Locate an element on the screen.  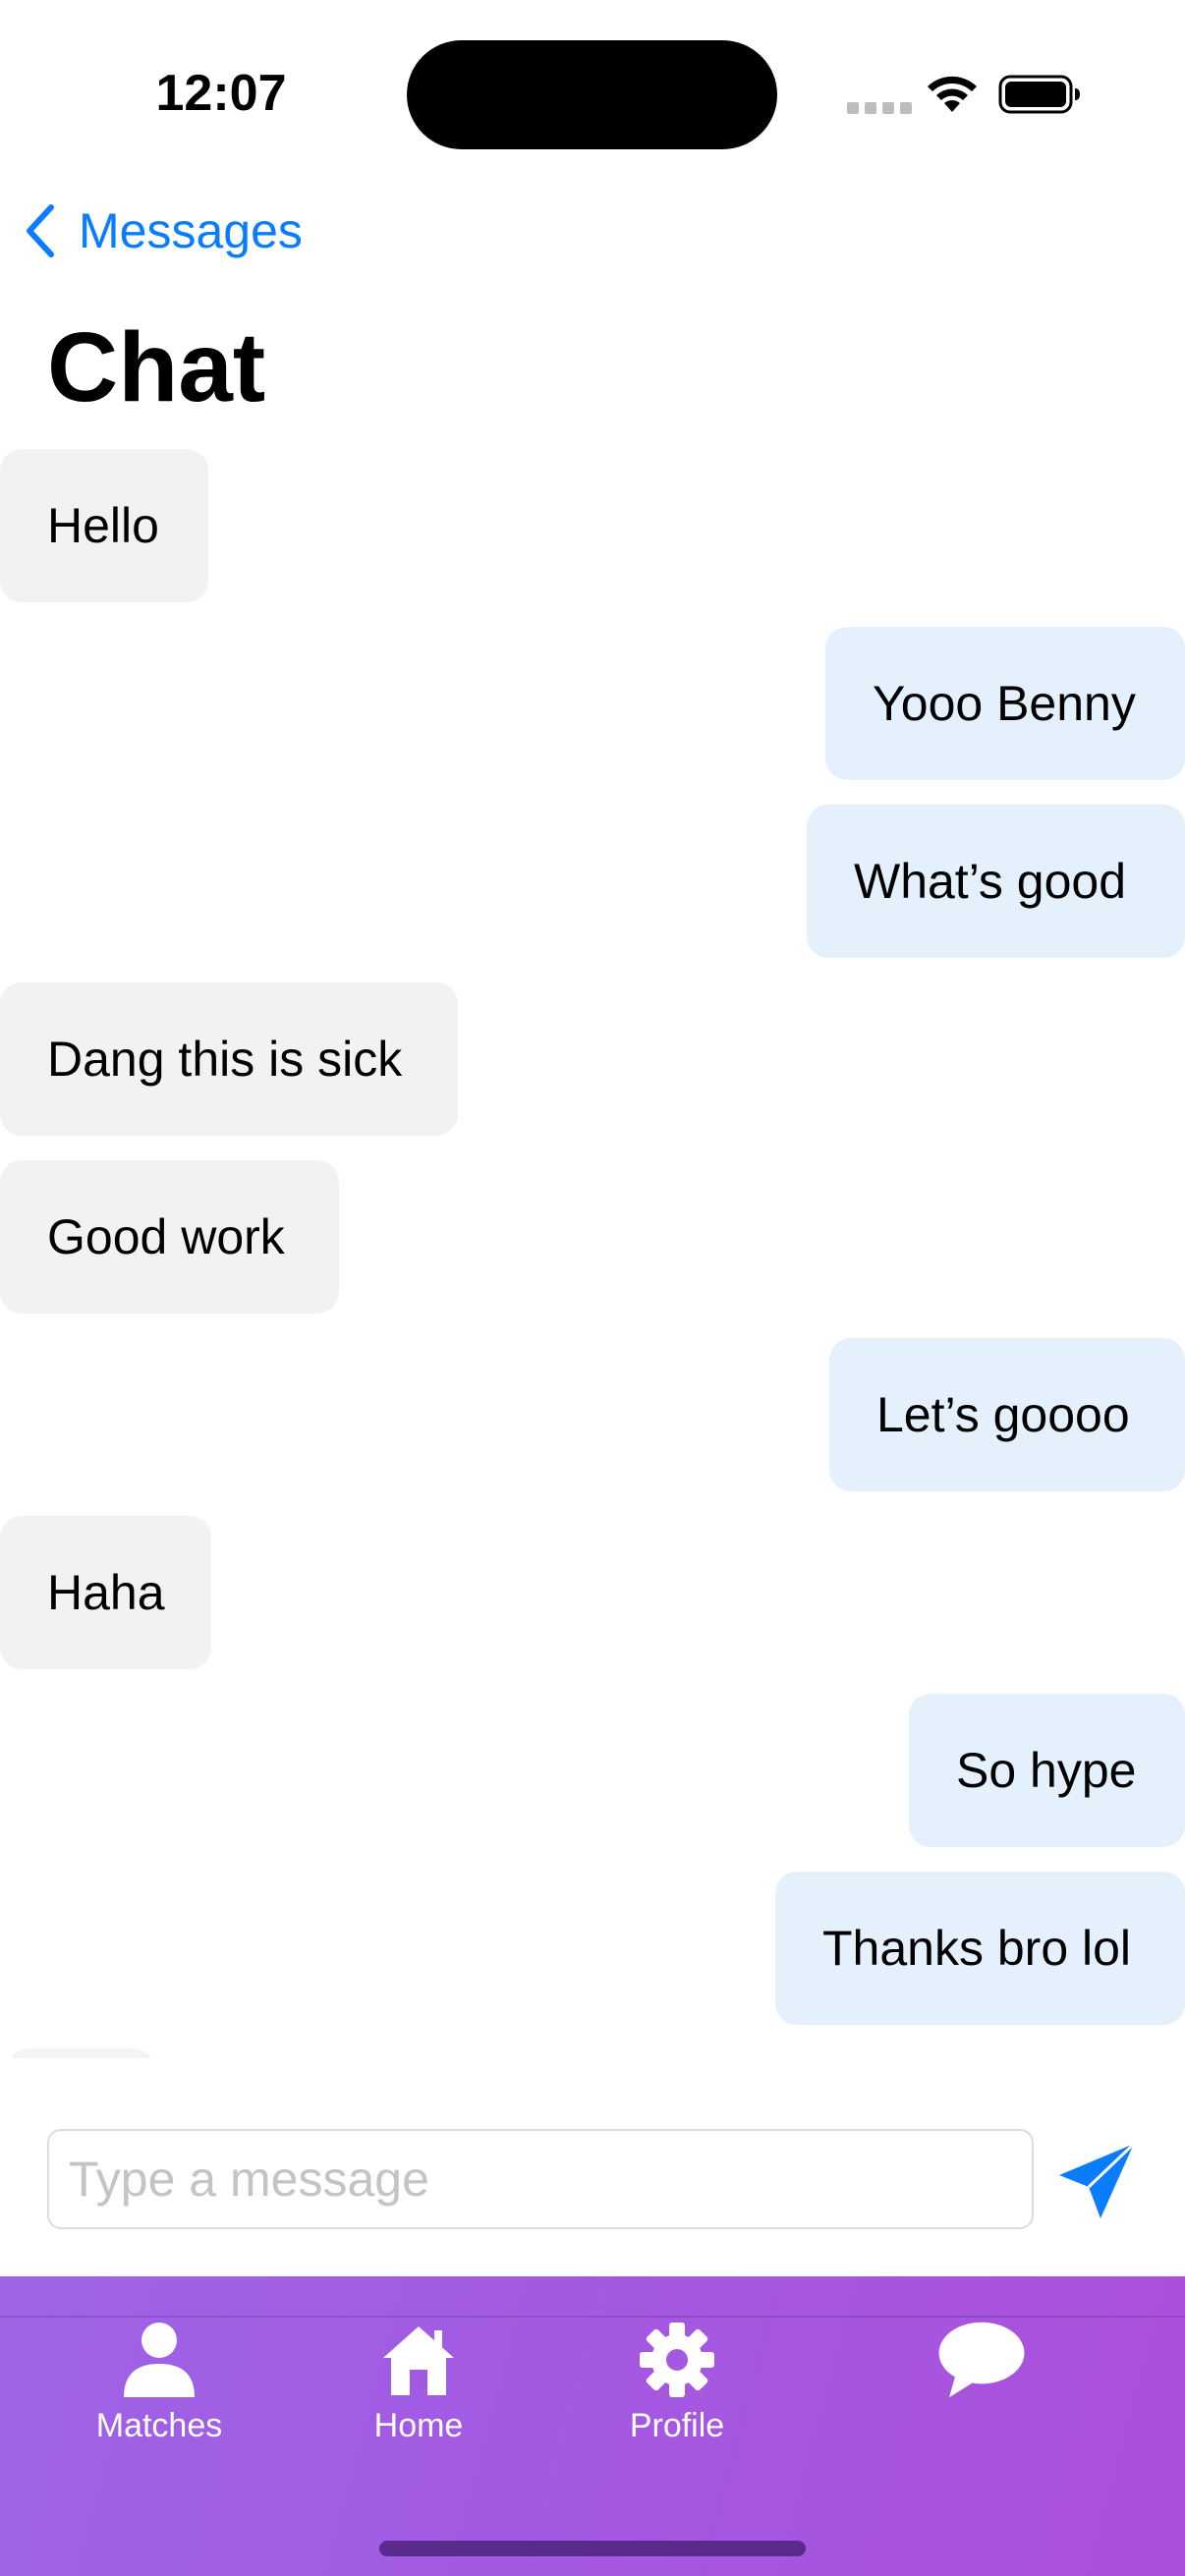
cellular-signal-icon is located at coordinates (880, 108).